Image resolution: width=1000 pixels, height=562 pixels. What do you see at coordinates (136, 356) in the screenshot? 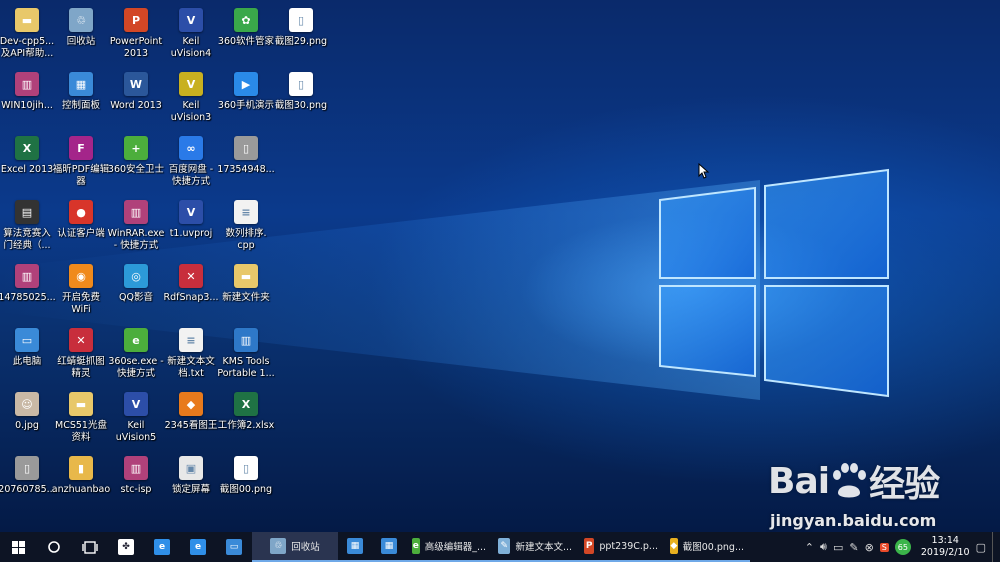
I see `desktop-icon: e 360se.exe - 快捷方式` at bounding box center [136, 356].